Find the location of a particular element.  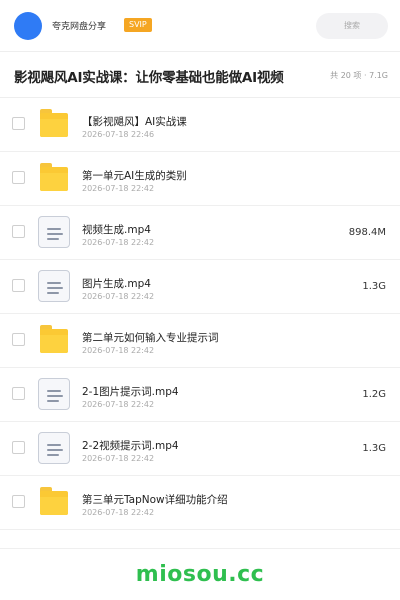

file-name: 【影视飓风】AI实战课 is located at coordinates (134, 122).